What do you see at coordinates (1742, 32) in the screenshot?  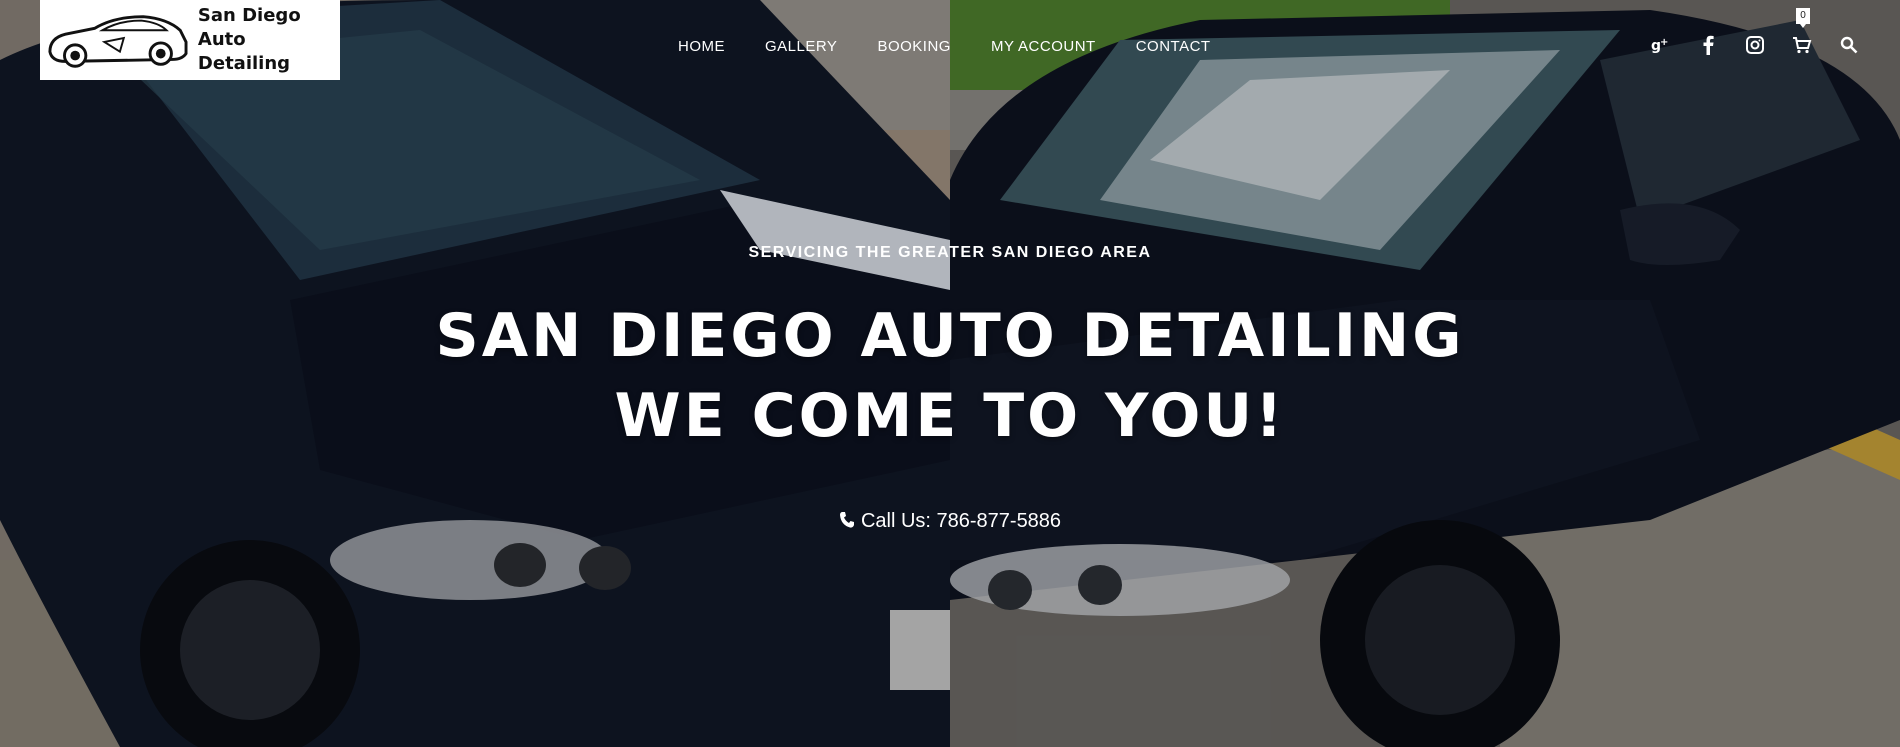 I see `header-icons: g + 0` at bounding box center [1742, 32].